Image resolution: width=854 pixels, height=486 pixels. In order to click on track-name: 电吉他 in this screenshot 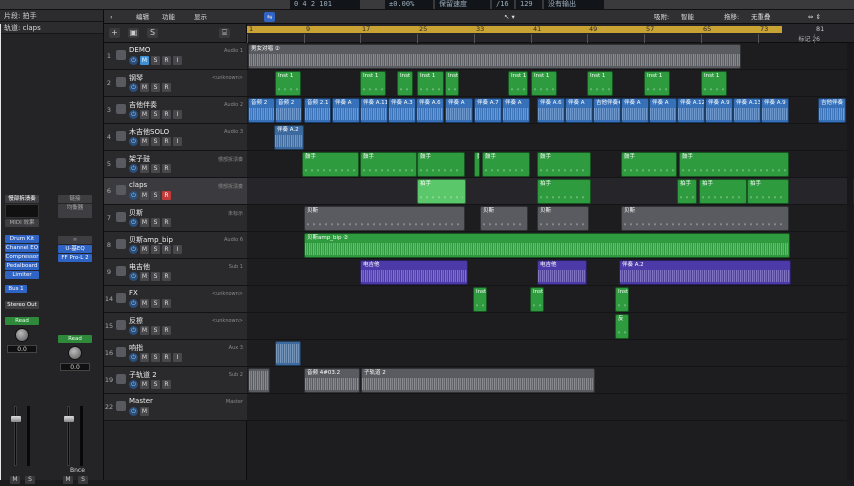, I will do `click(139, 267)`.